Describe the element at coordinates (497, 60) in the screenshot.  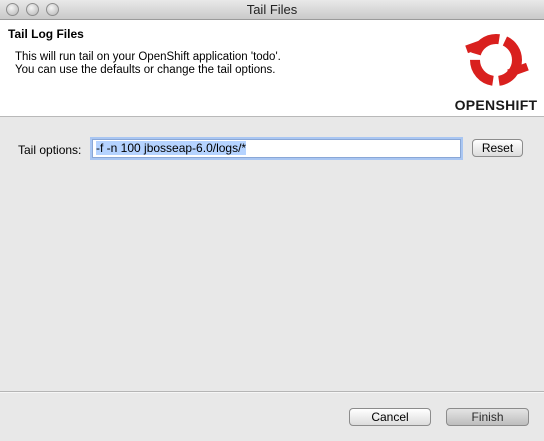
I see `openshift-ring-icon` at that location.